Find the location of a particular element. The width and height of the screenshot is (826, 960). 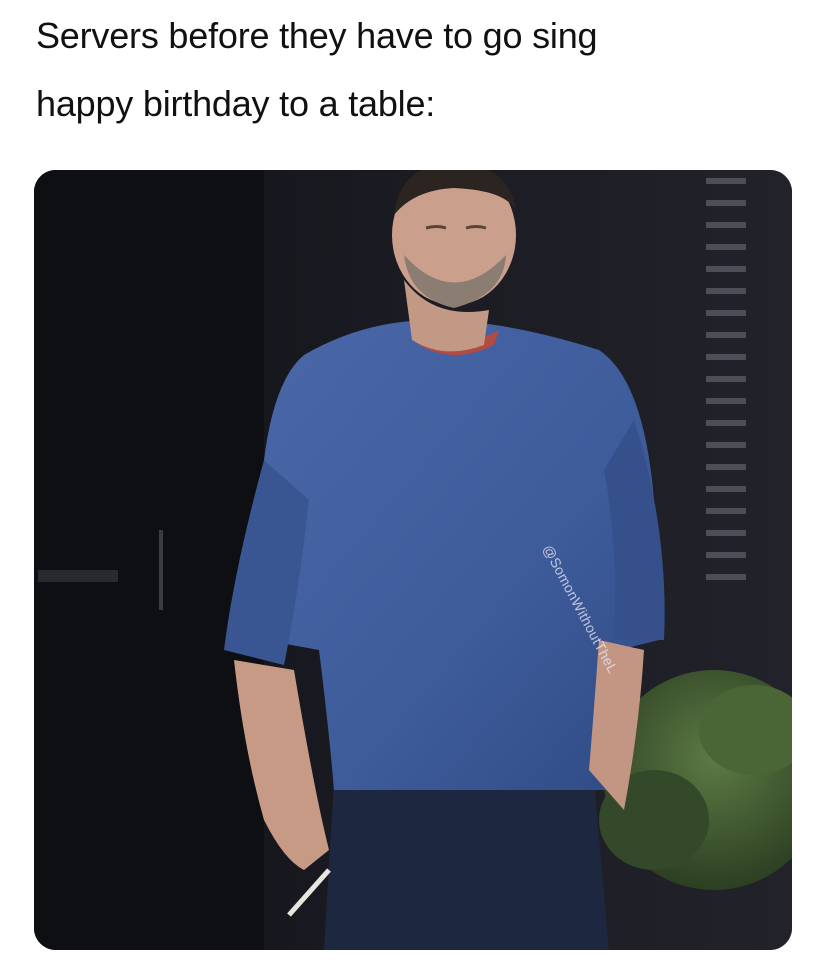

door-ledge is located at coordinates (78, 576).